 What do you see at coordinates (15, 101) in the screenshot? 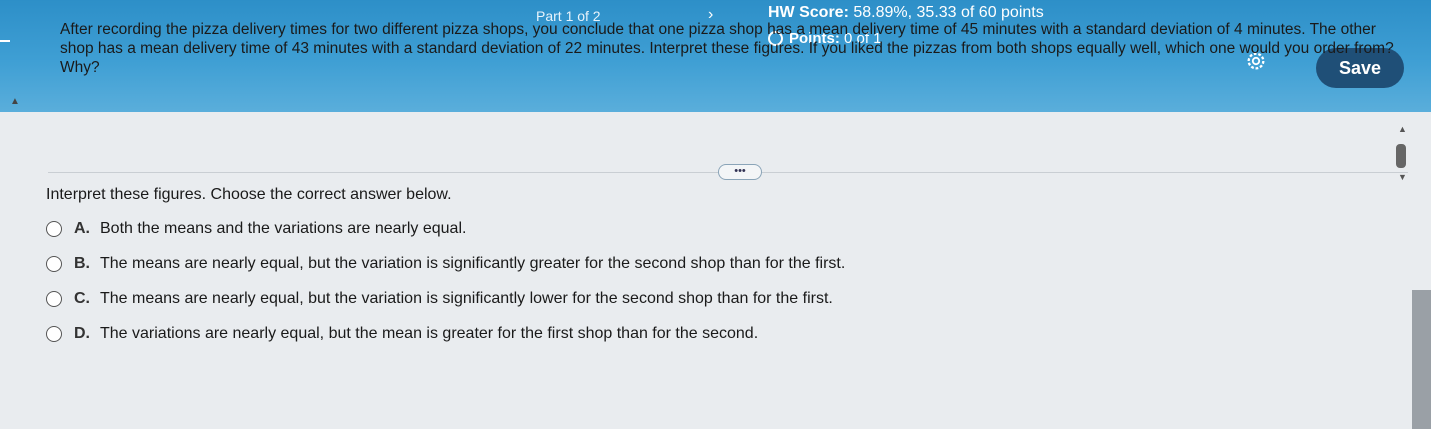
I see `collapse-up-icon: ▲` at bounding box center [15, 101].